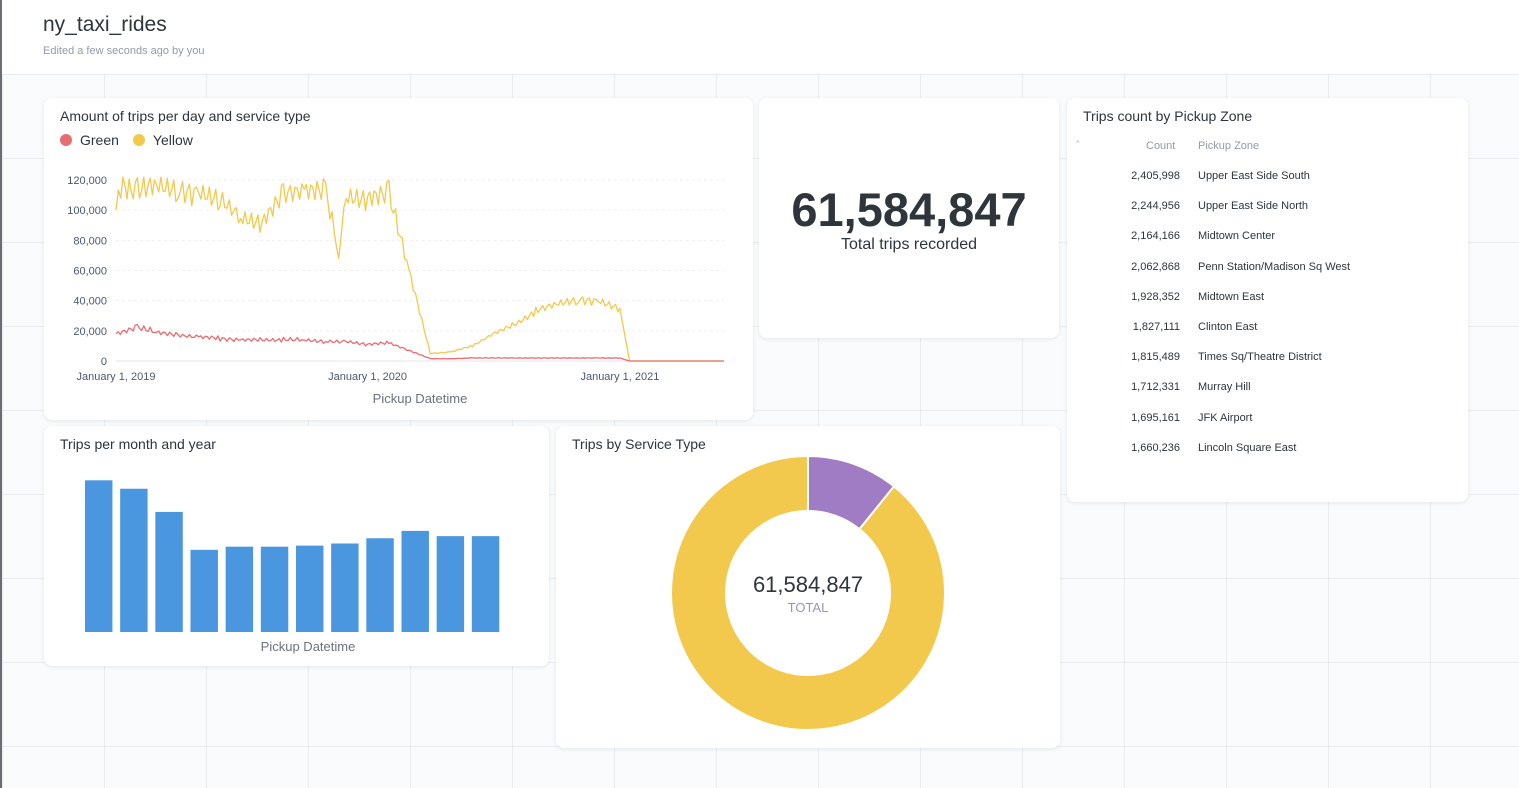 The width and height of the screenshot is (1519, 788). Describe the element at coordinates (1267, 336) in the screenshot. I see `table-row: 1,827,111 Clinton East` at that location.